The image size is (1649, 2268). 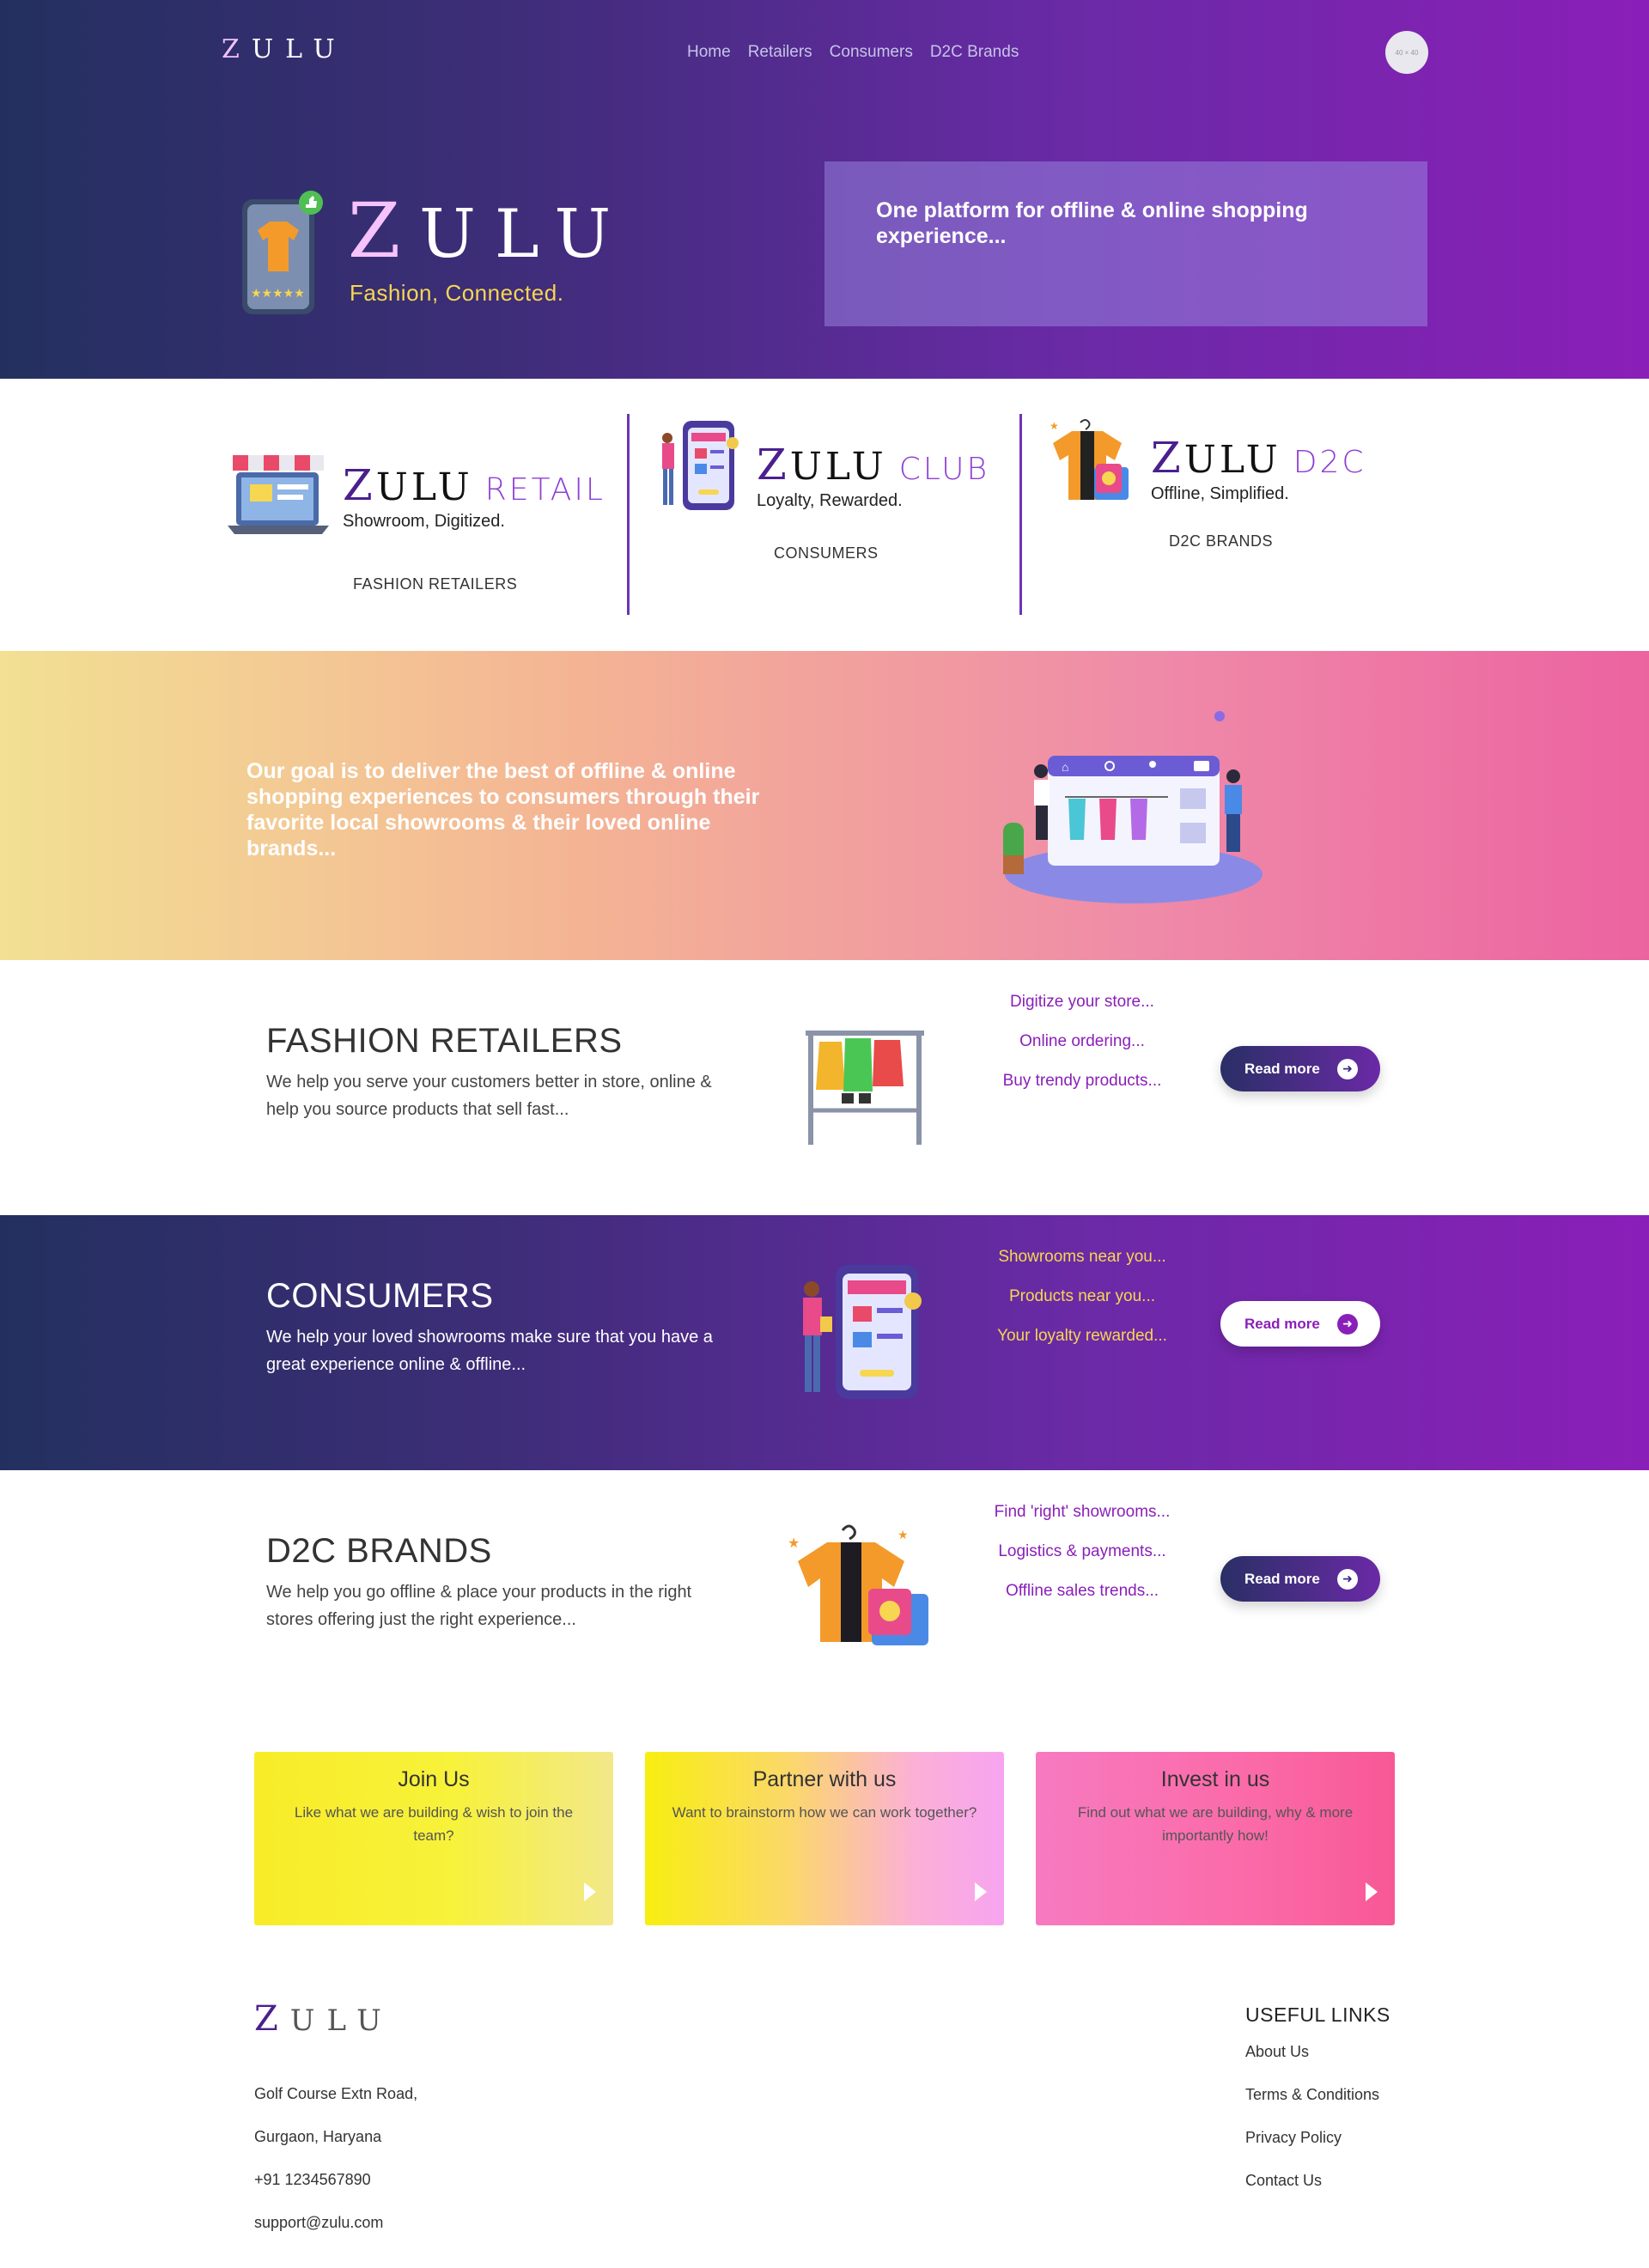 I want to click on brand-d2c-name-rest: ULU, so click(x=1233, y=460).